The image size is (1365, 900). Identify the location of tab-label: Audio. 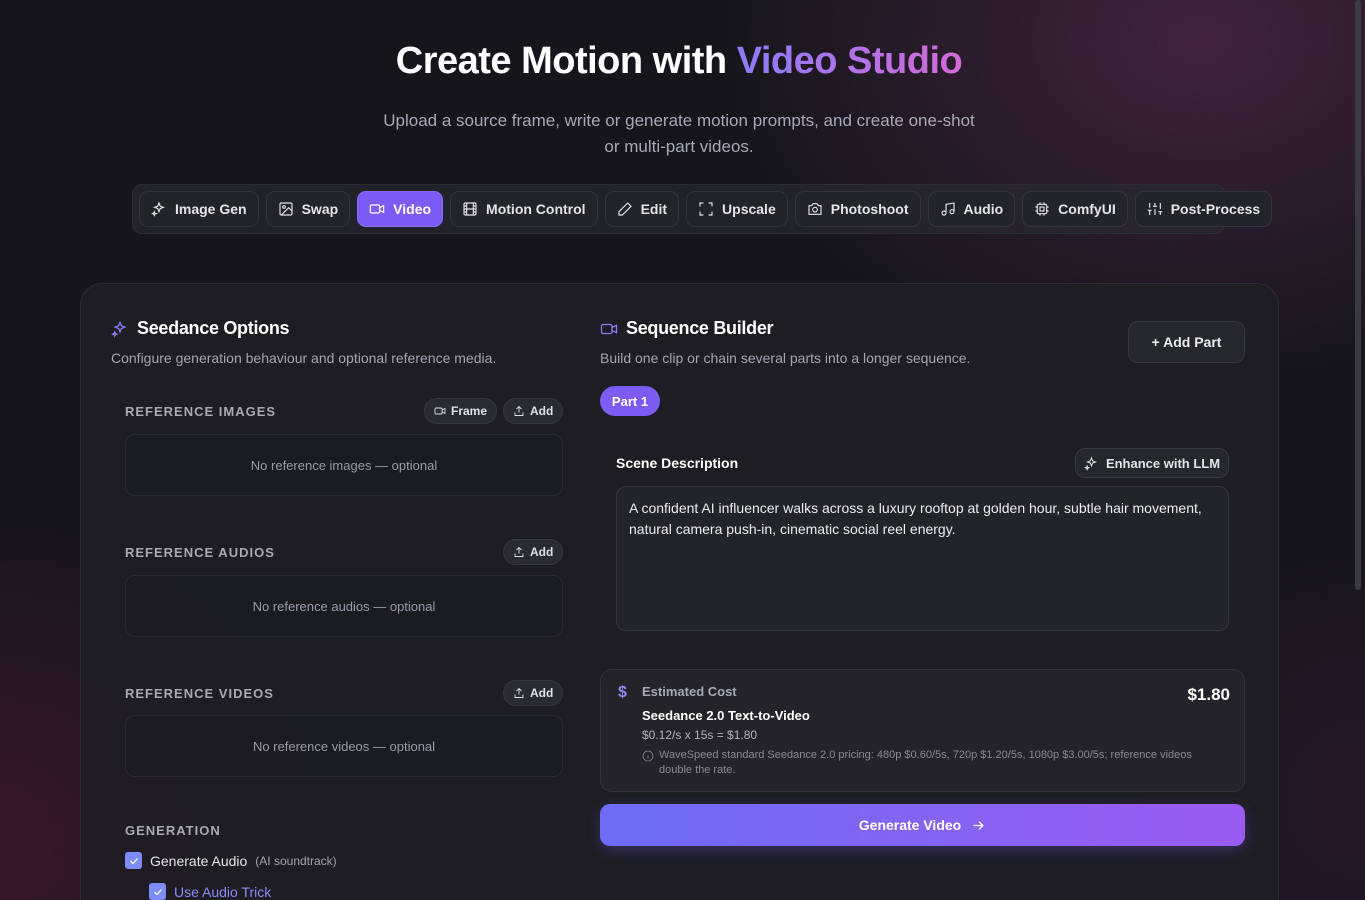
(983, 209).